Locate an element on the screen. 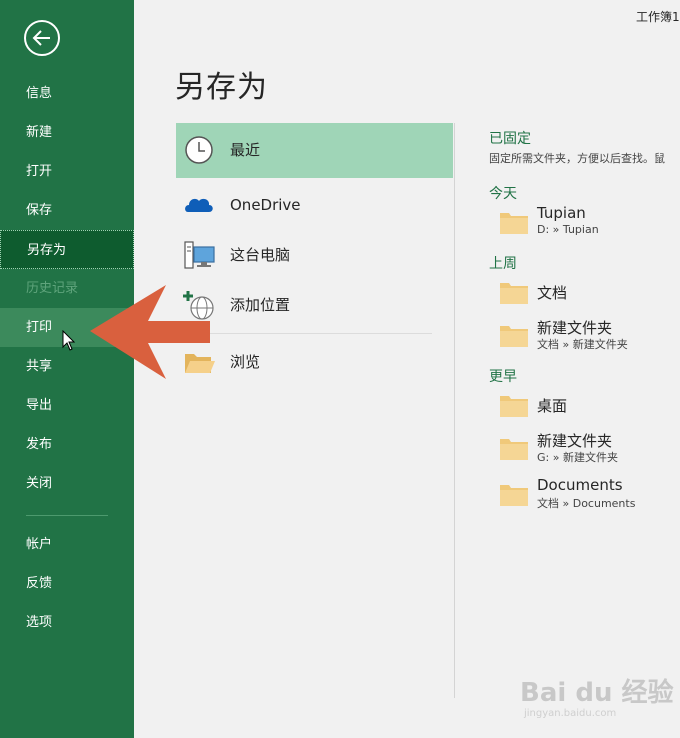  pinned-description: 固定所需文件夹，方便以后查找。鼠 is located at coordinates (577, 158).